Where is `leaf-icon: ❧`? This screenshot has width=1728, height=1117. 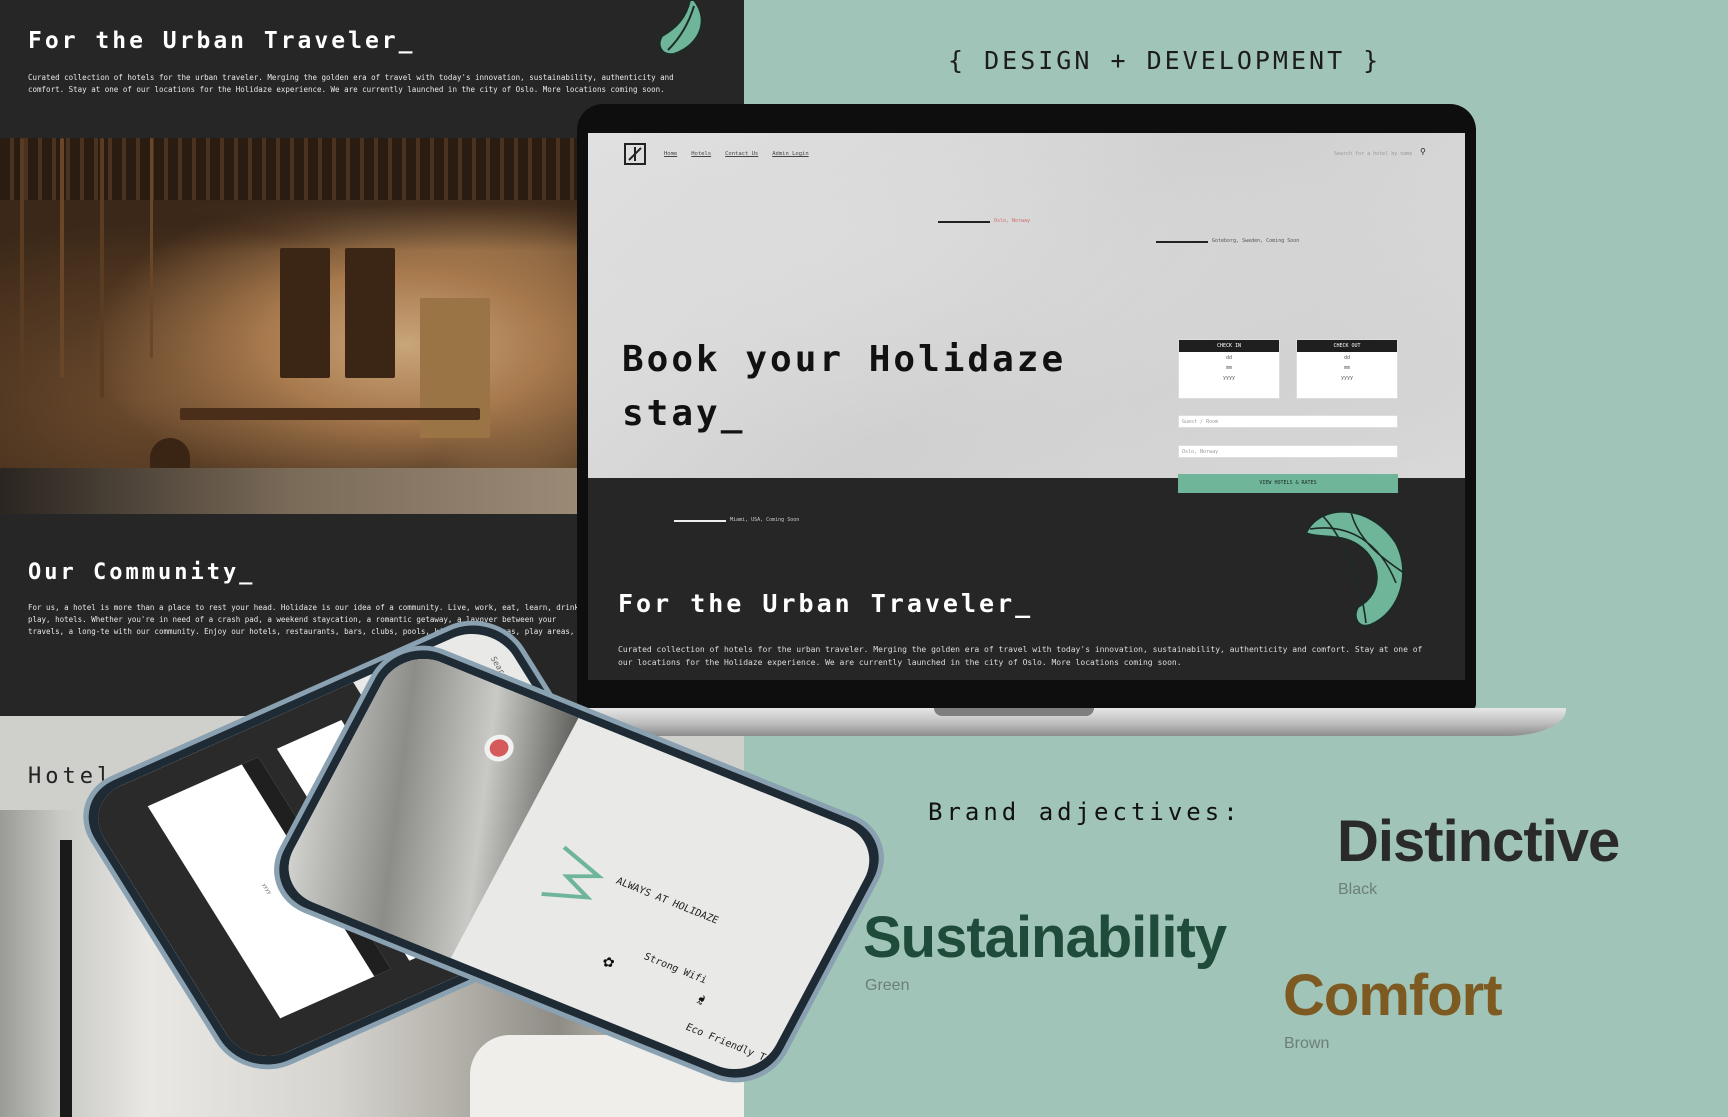 leaf-icon: ❧ is located at coordinates (701, 1000).